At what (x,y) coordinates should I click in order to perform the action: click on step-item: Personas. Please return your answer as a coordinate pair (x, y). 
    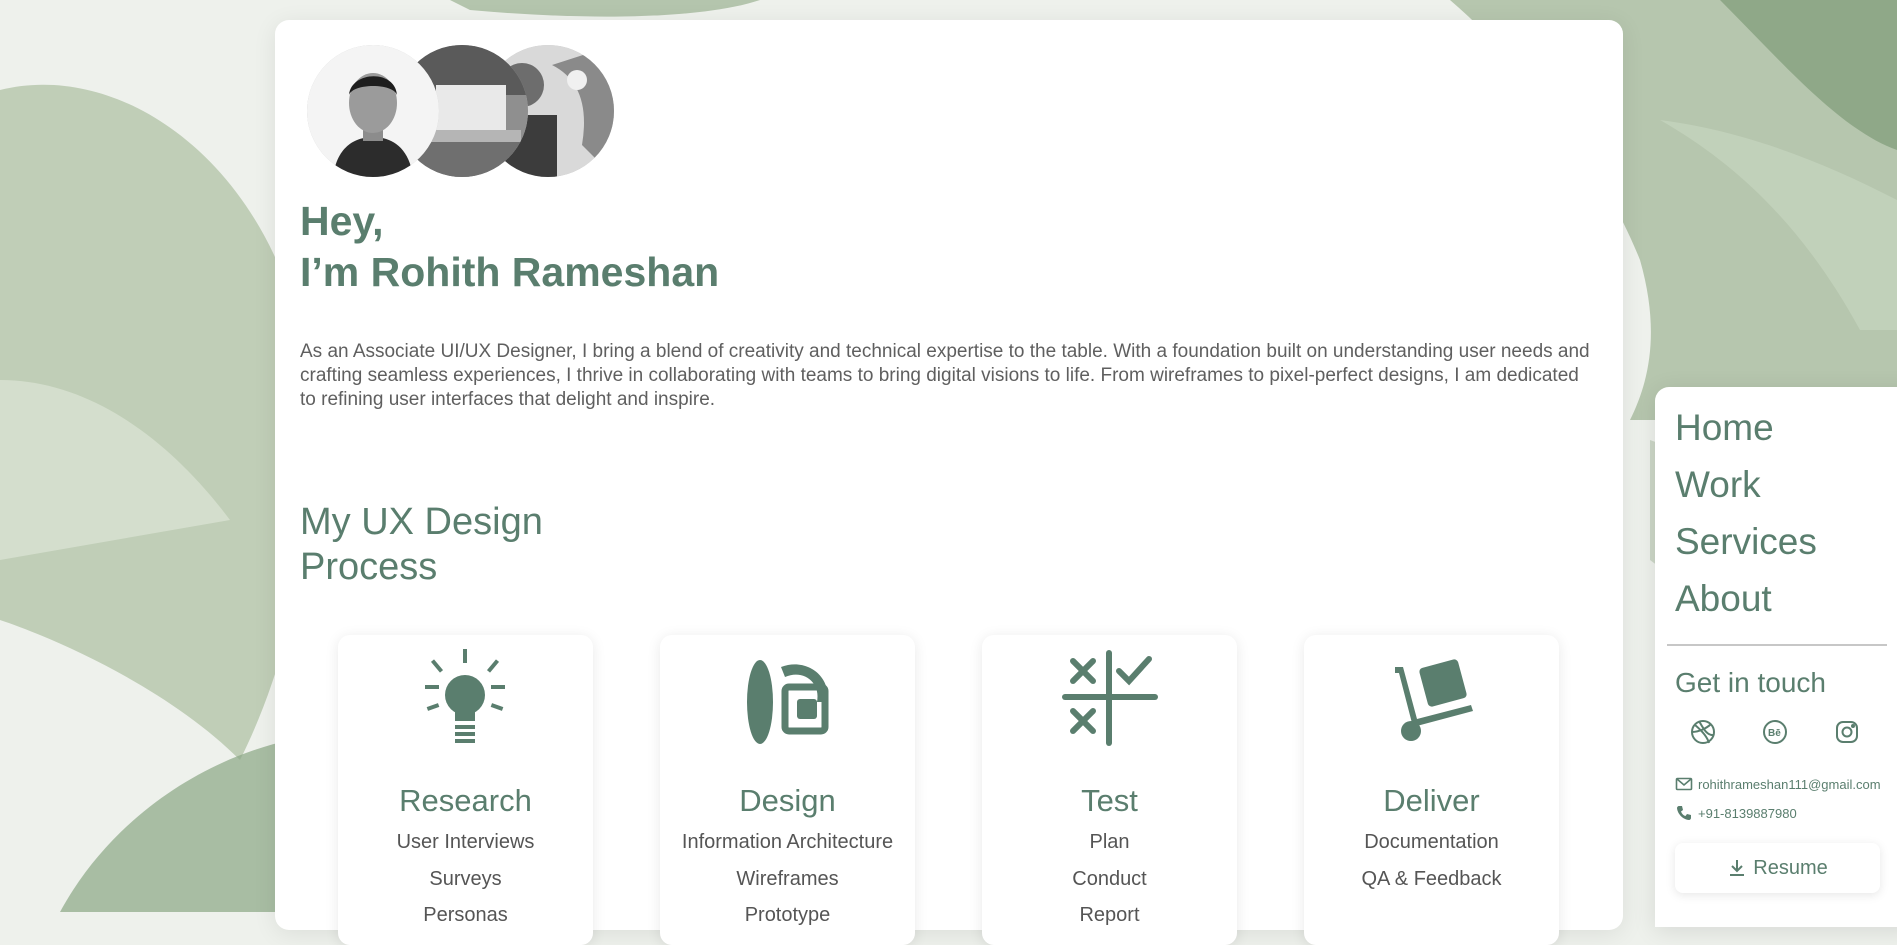
    Looking at the image, I should click on (465, 915).